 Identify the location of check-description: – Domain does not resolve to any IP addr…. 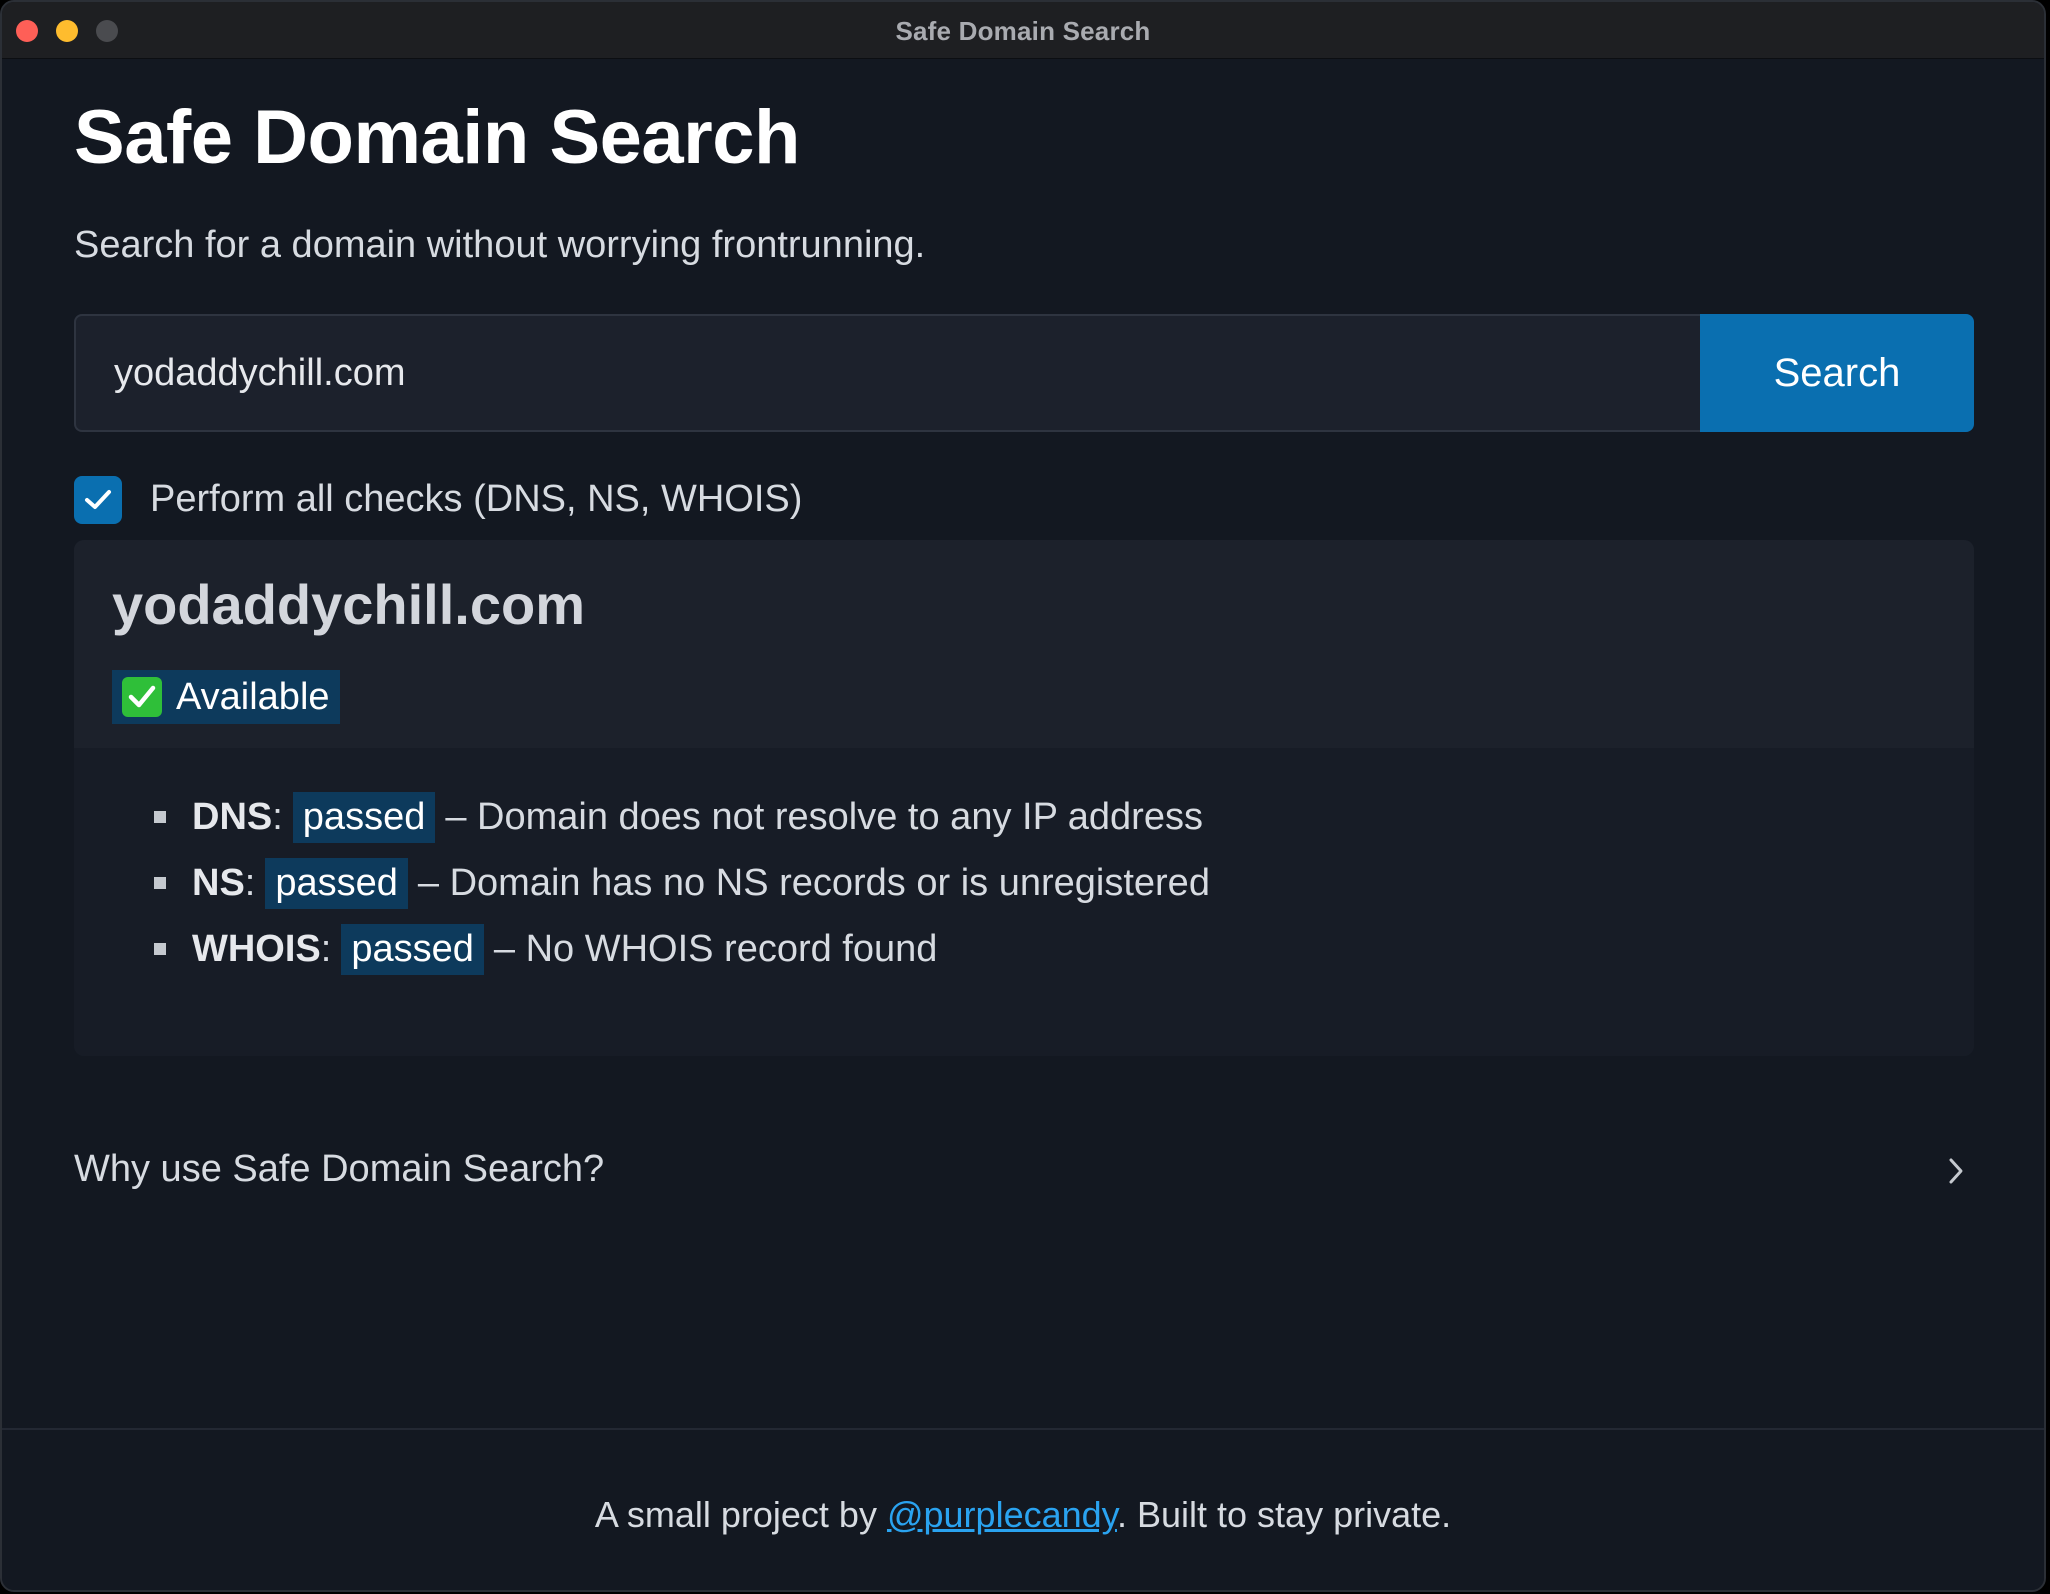
(824, 816).